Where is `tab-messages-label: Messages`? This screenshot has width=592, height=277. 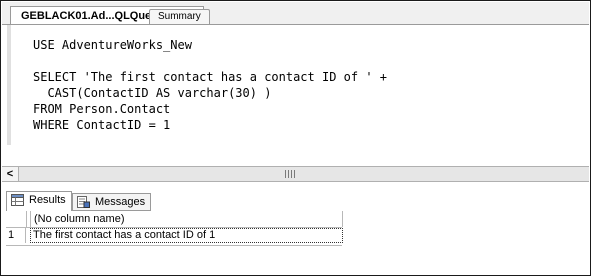 tab-messages-label: Messages is located at coordinates (120, 202).